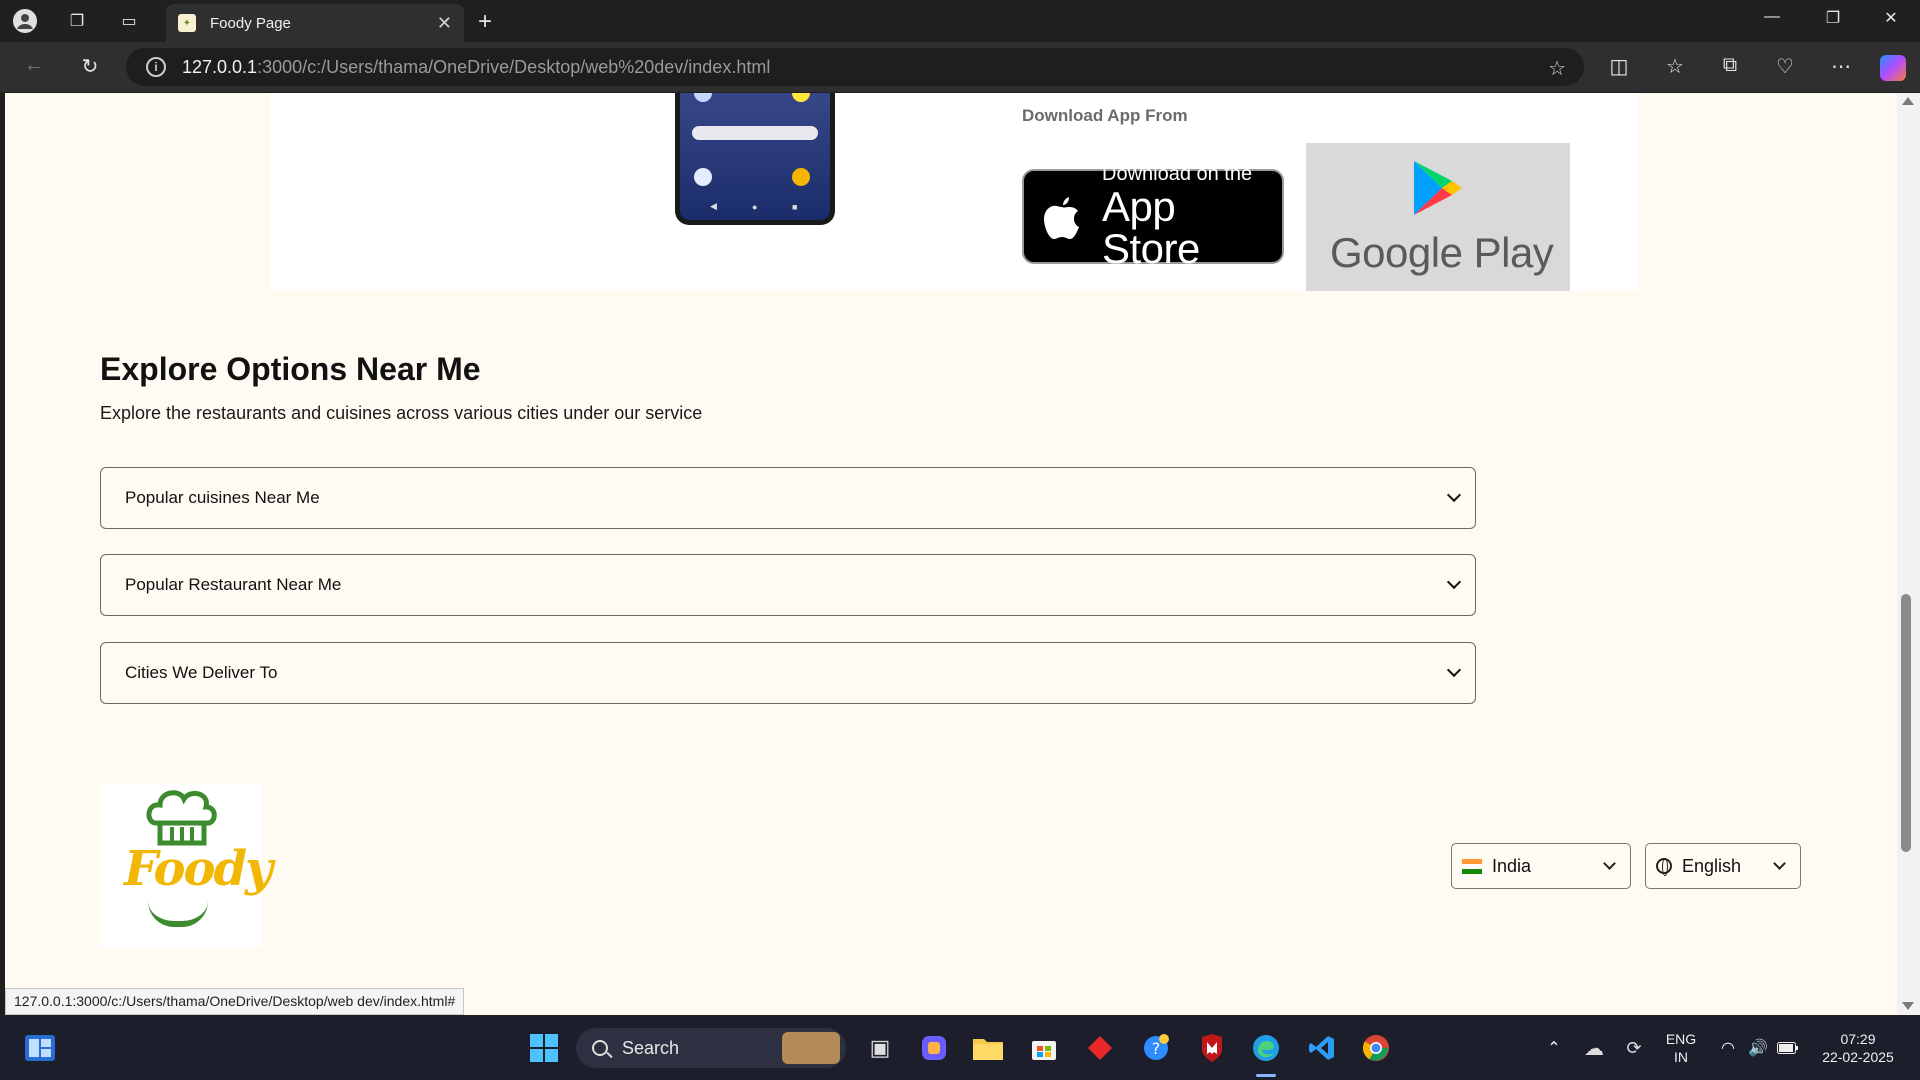 Image resolution: width=1920 pixels, height=1080 pixels. What do you see at coordinates (1044, 1048) in the screenshot?
I see `microsoft-store-icon` at bounding box center [1044, 1048].